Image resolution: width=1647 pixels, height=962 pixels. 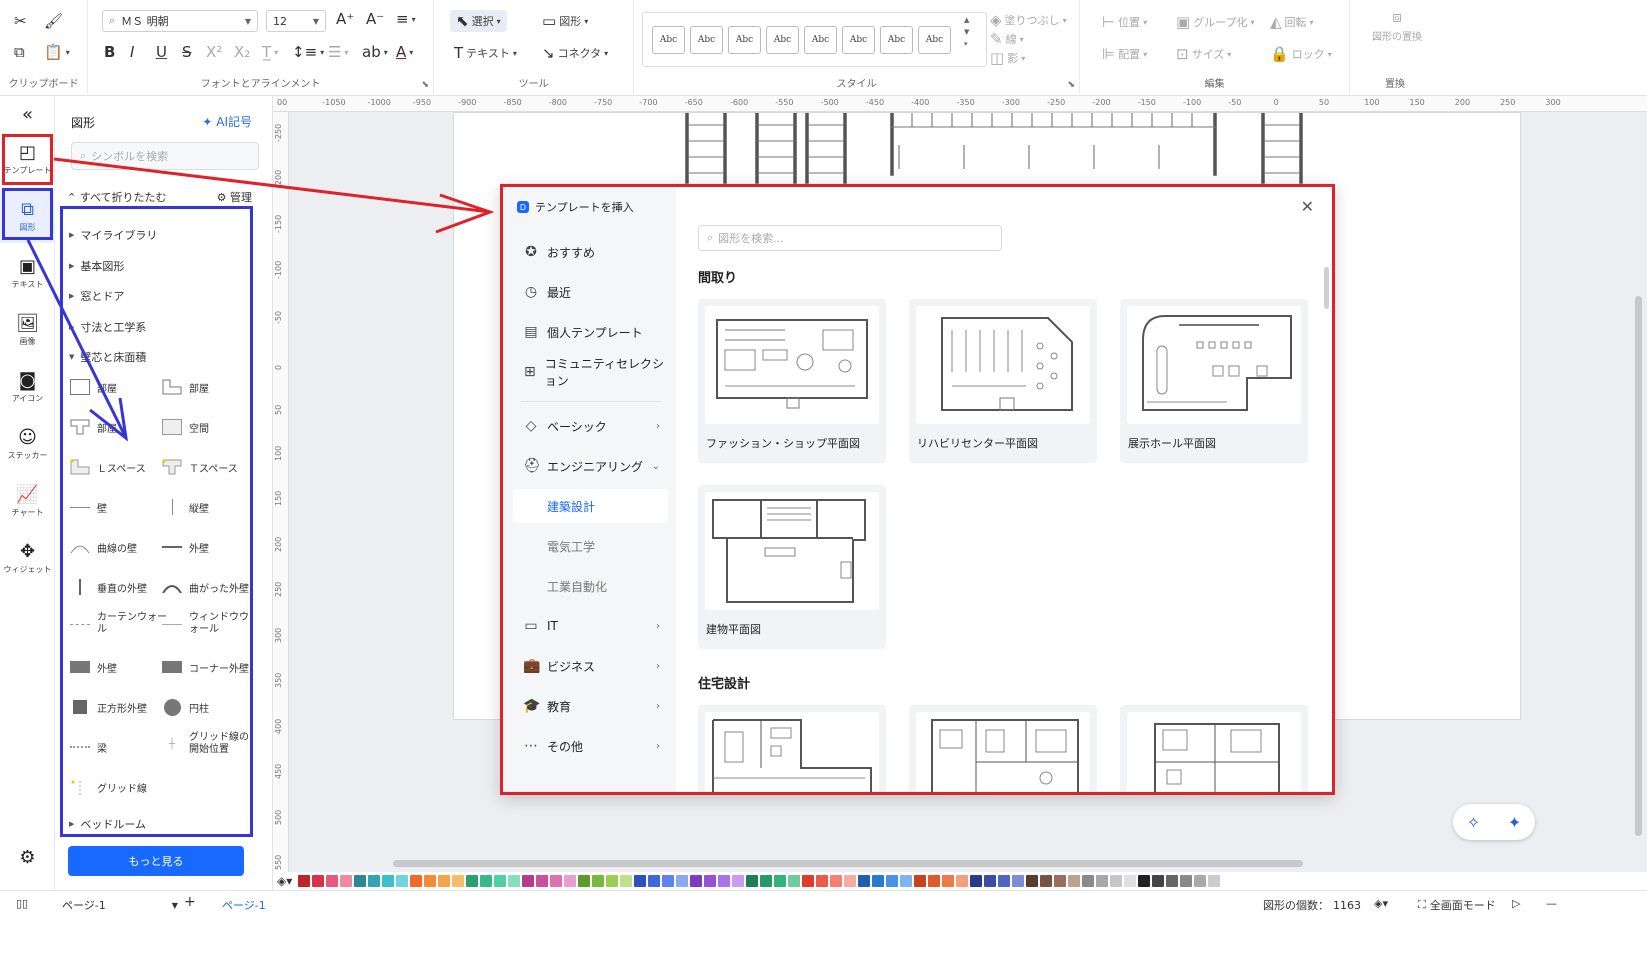 I want to click on category-basic: ◇ ベーシック ›, so click(x=590, y=426).